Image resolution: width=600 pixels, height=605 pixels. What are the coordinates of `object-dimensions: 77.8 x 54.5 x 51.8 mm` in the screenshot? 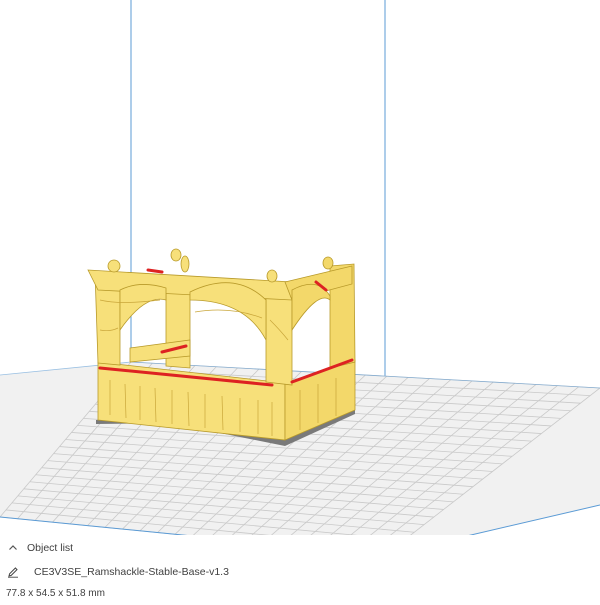 It's located at (55, 593).